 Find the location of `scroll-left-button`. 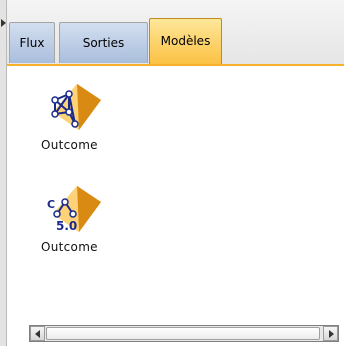

scroll-left-button is located at coordinates (37, 333).